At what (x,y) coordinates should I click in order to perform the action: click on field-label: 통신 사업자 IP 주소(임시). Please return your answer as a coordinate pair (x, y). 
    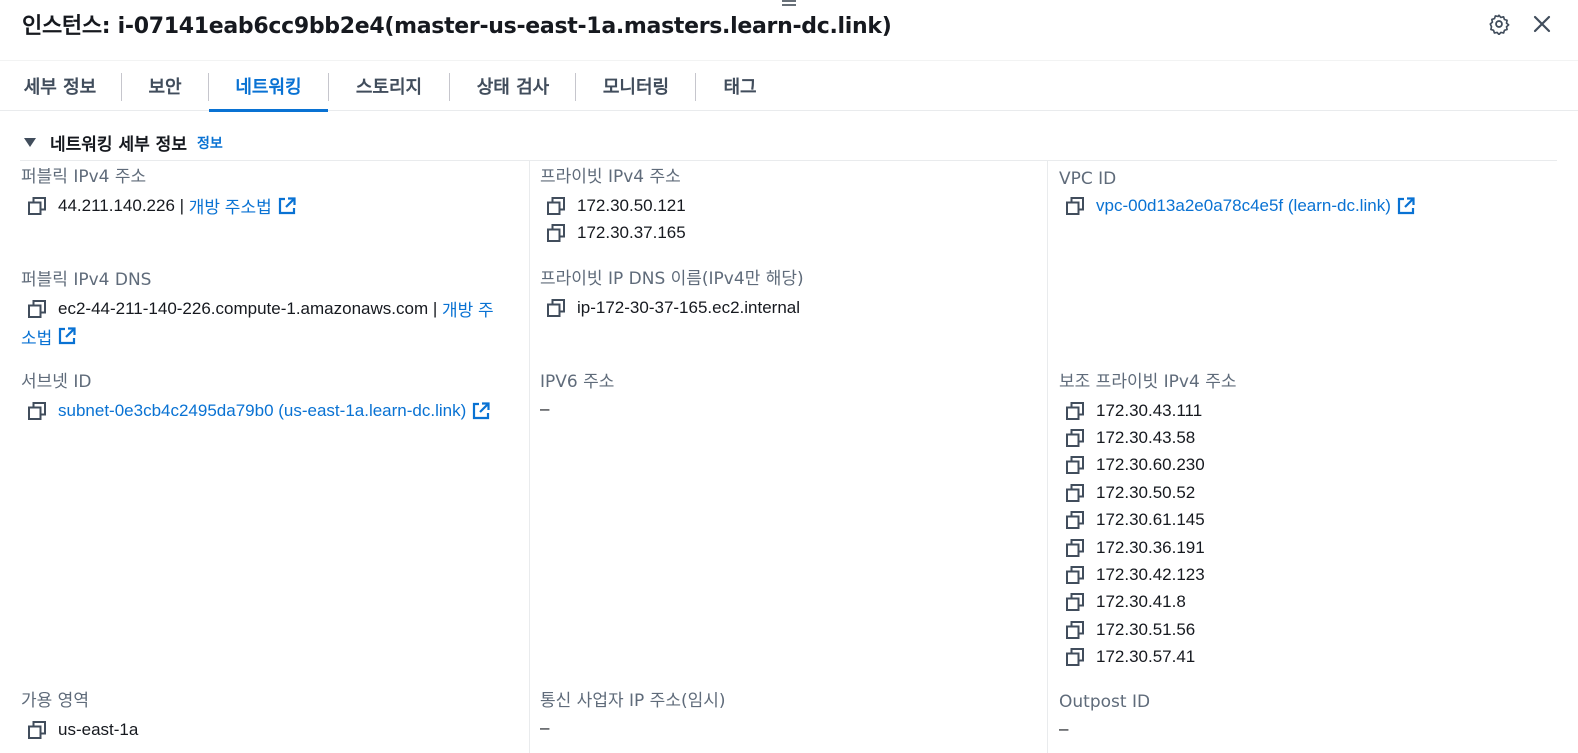
    Looking at the image, I should click on (633, 701).